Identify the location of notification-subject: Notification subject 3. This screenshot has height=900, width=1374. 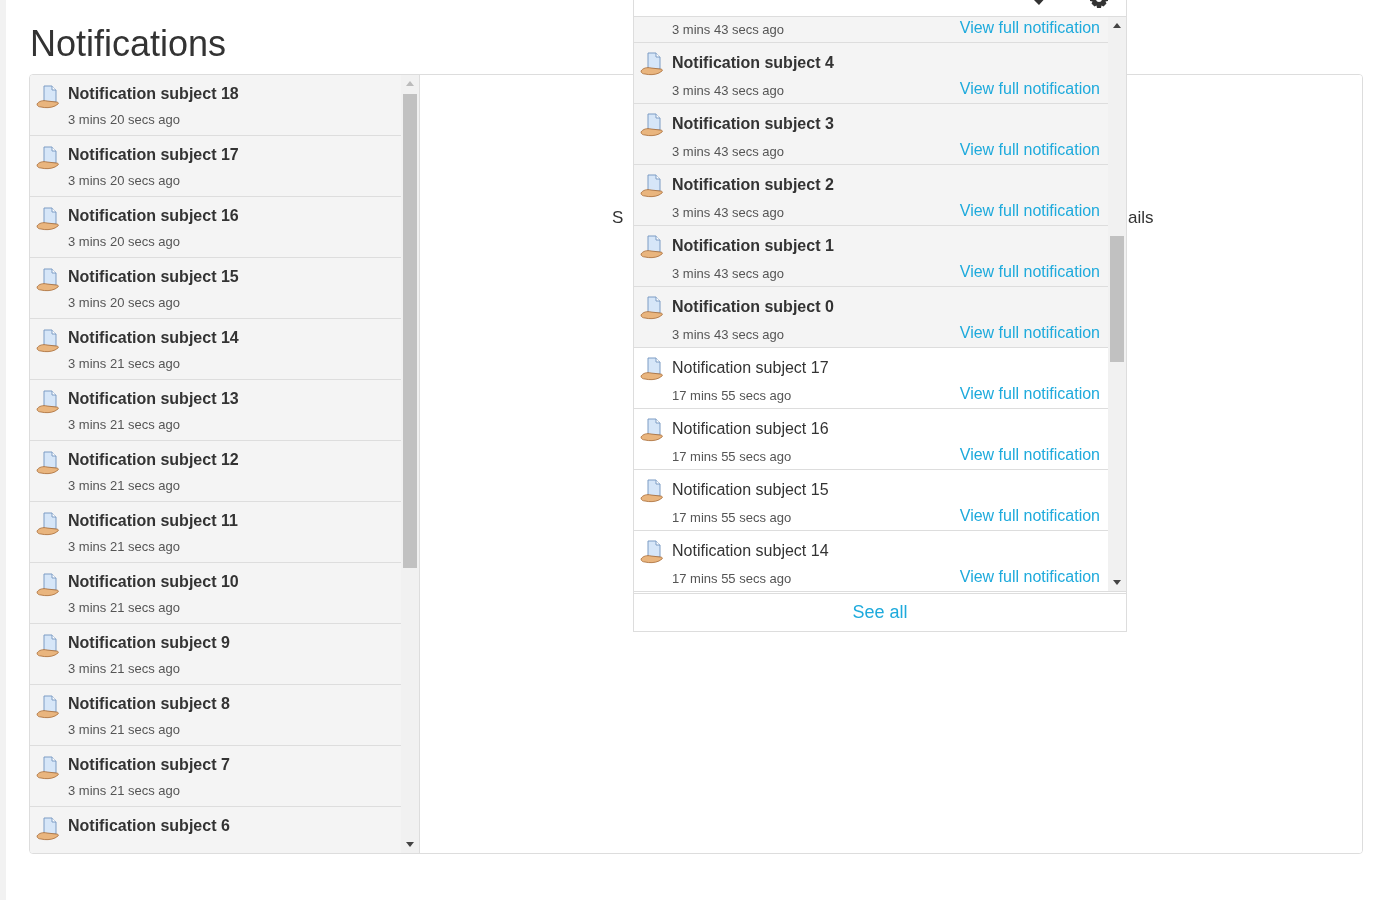
(753, 124).